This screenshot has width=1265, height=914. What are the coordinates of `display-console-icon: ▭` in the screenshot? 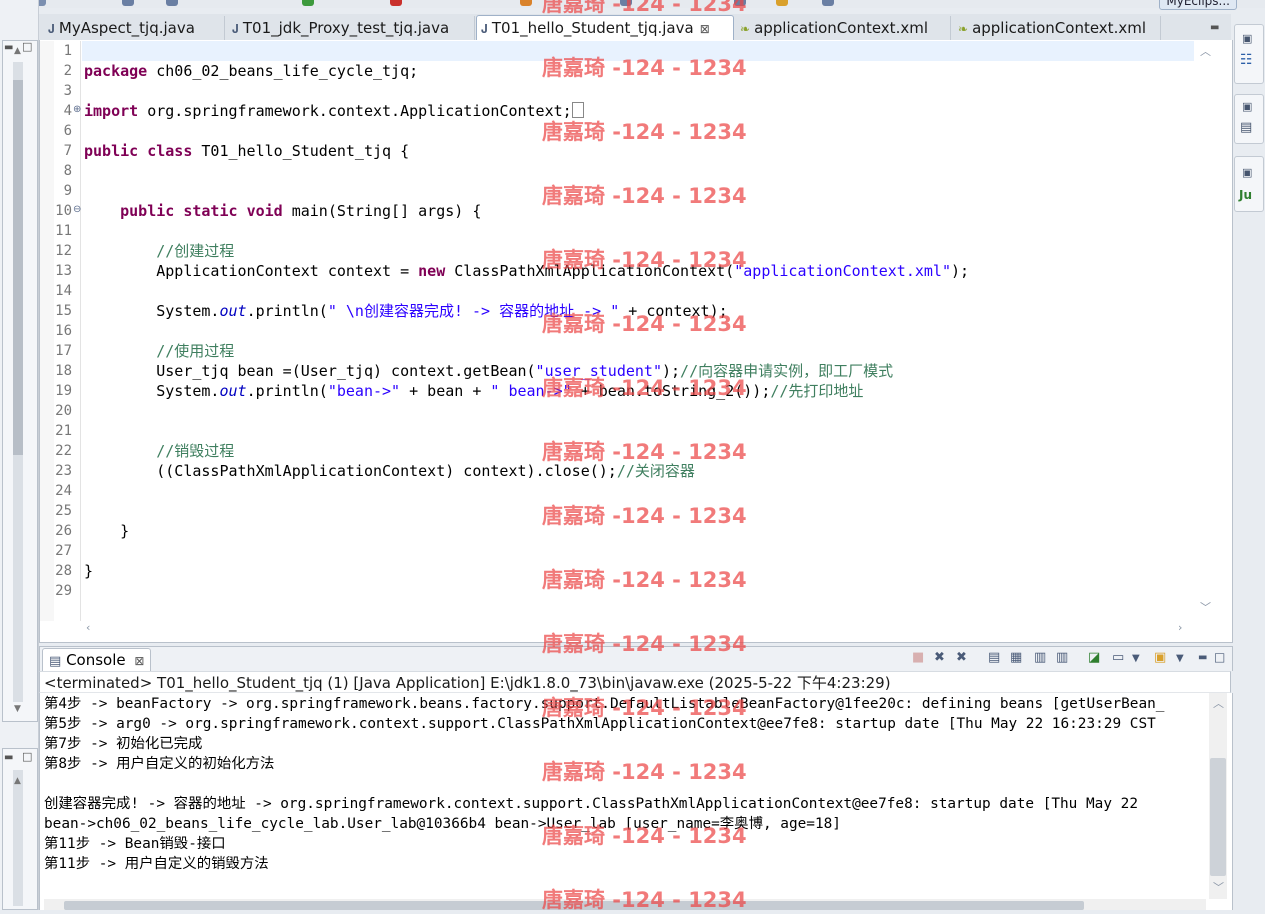 It's located at (1118, 657).